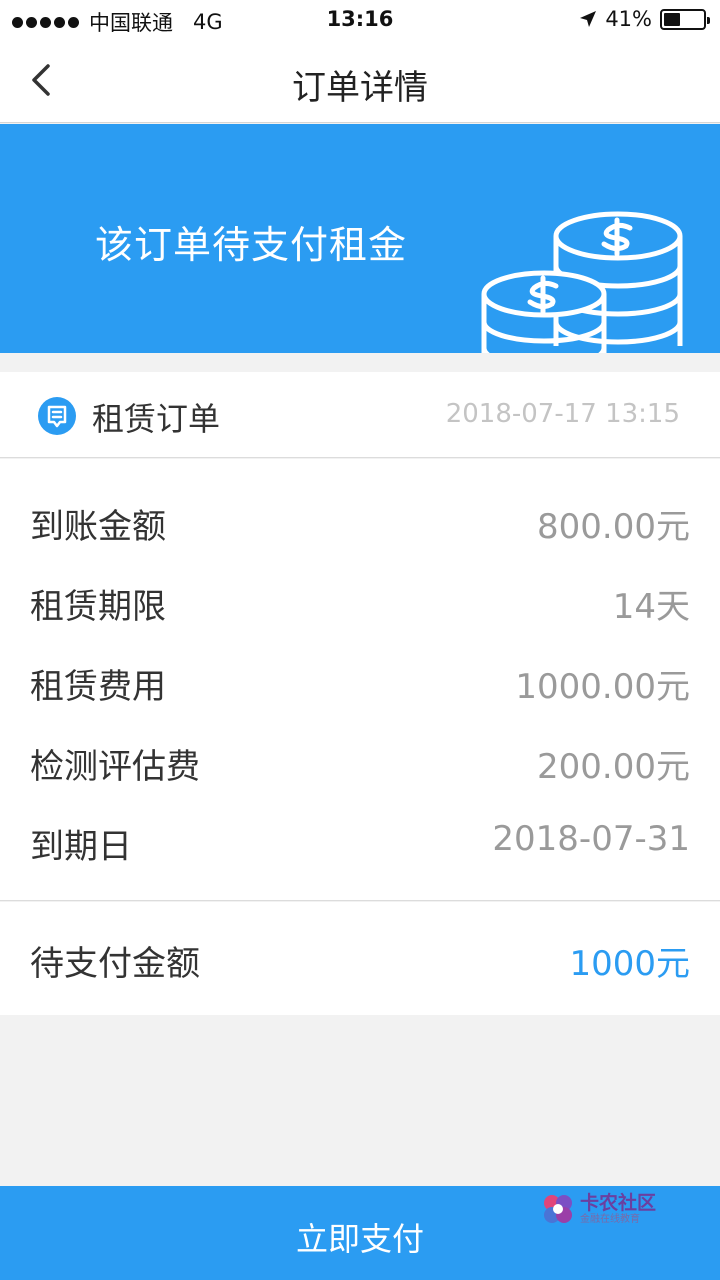 This screenshot has height=1280, width=720. Describe the element at coordinates (115, 767) in the screenshot. I see `detail-label: 检测评估费` at that location.